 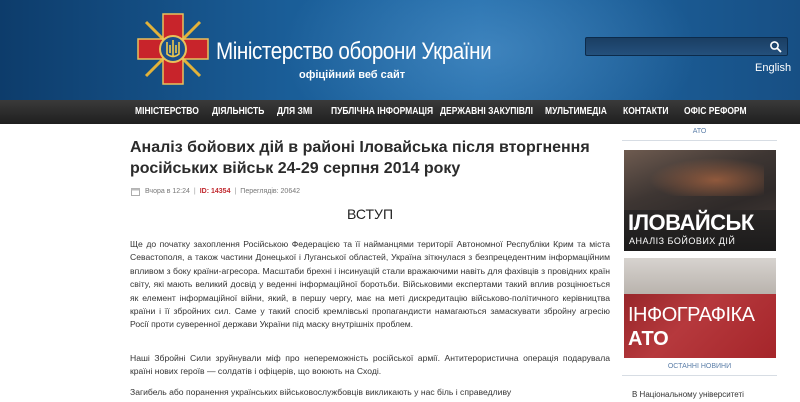 What do you see at coordinates (773, 68) in the screenshot?
I see `language-link-english: English` at bounding box center [773, 68].